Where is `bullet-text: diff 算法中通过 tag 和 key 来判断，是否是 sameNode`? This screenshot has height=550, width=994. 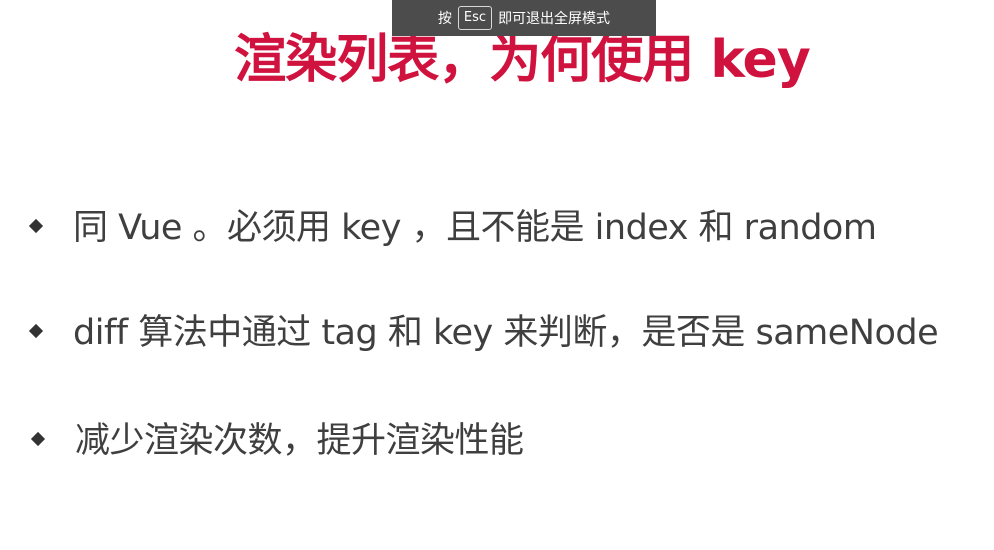 bullet-text: diff 算法中通过 tag 和 key 来判断，是否是 sameNode is located at coordinates (506, 333).